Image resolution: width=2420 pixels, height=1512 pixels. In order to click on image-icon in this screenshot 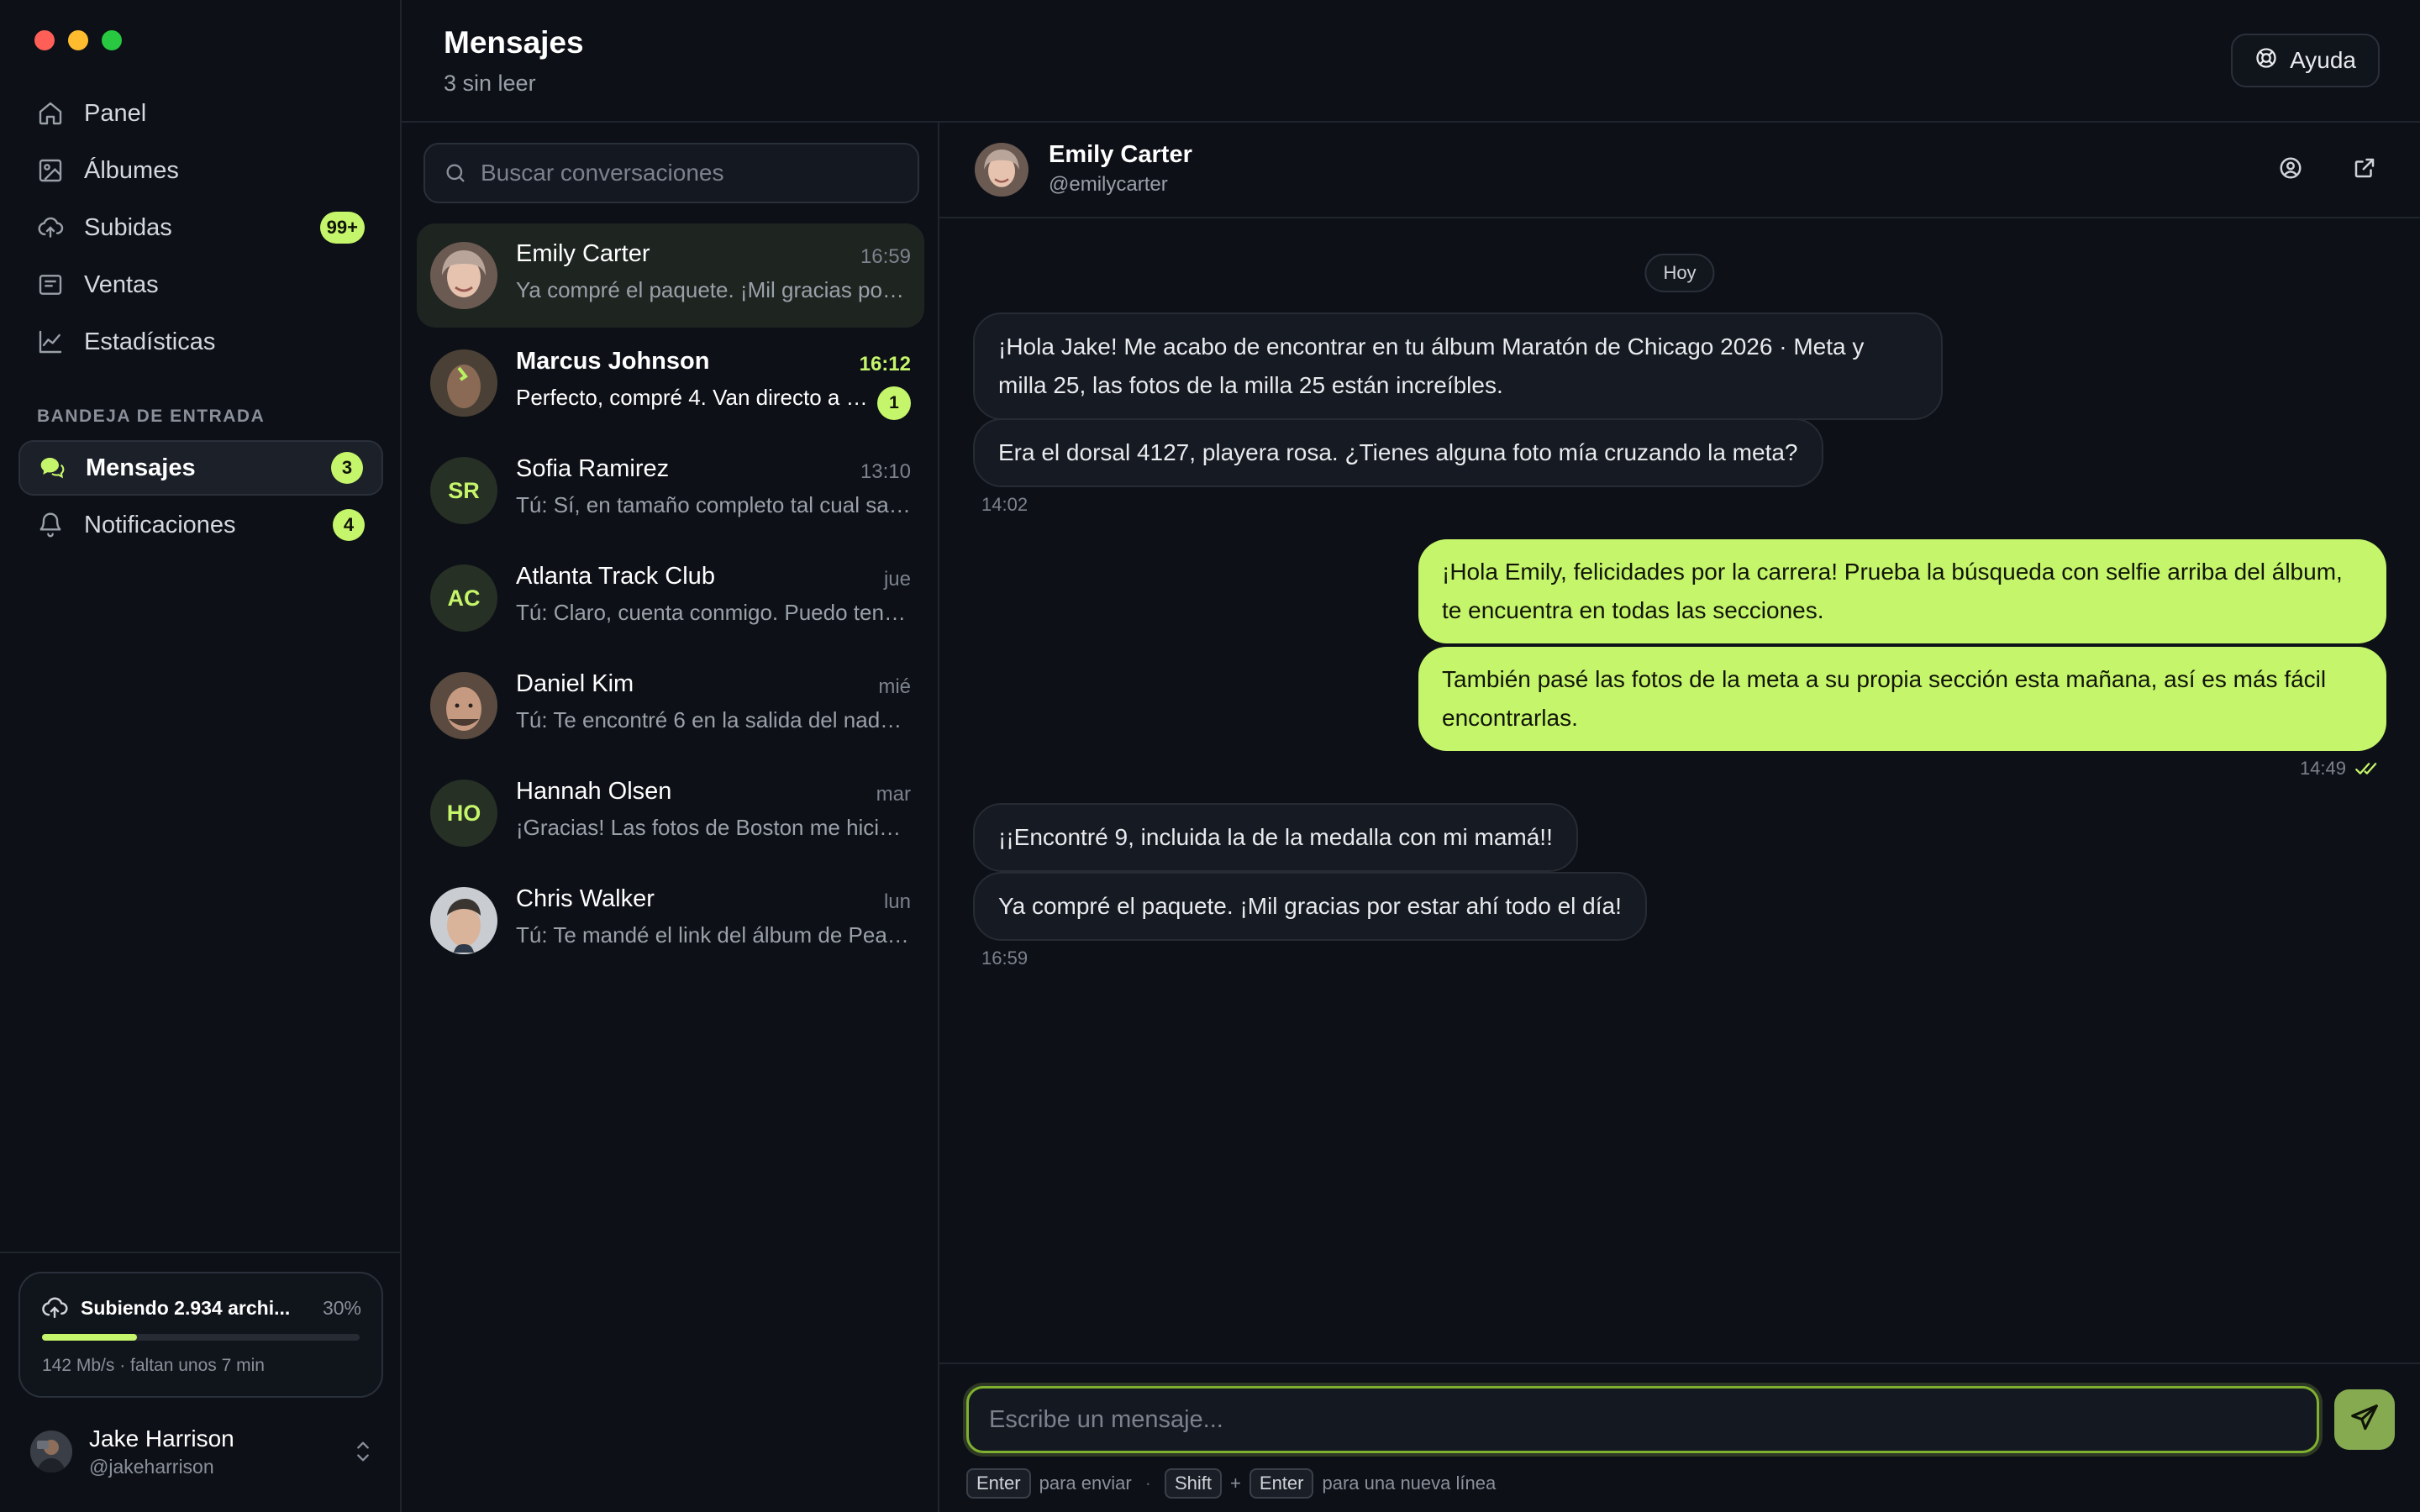, I will do `click(51, 170)`.